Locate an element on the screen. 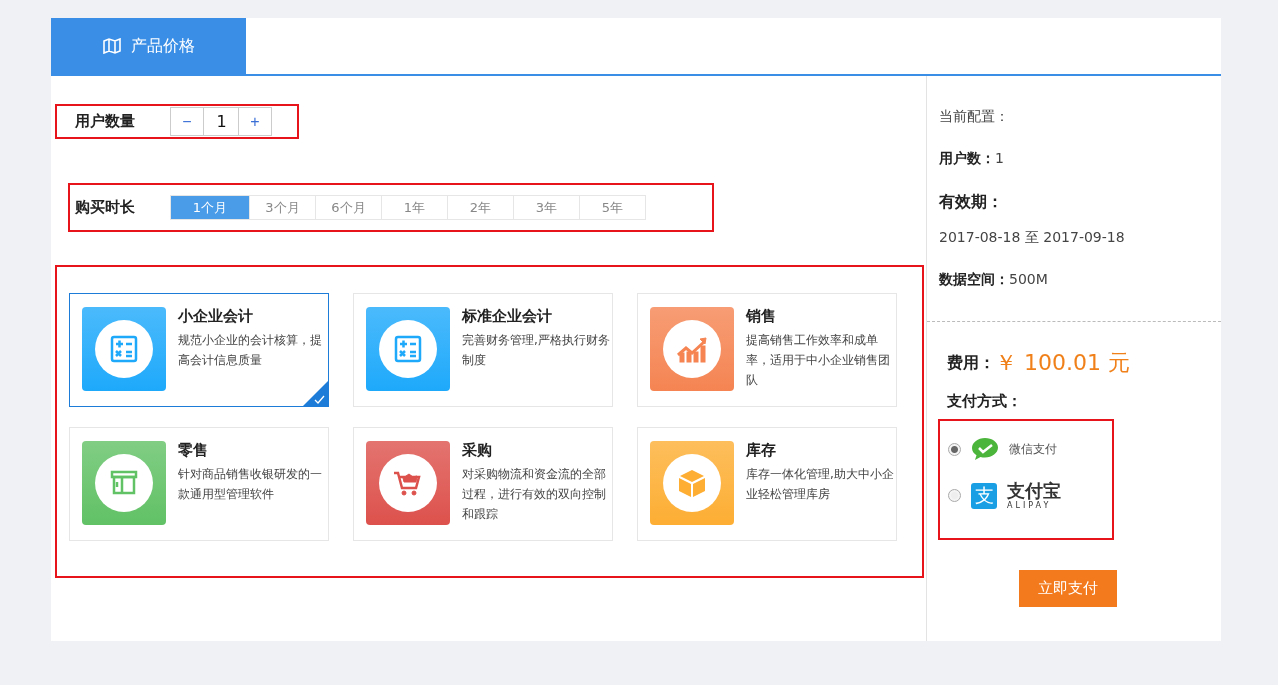 The height and width of the screenshot is (685, 1278). chart-icon is located at coordinates (692, 349).